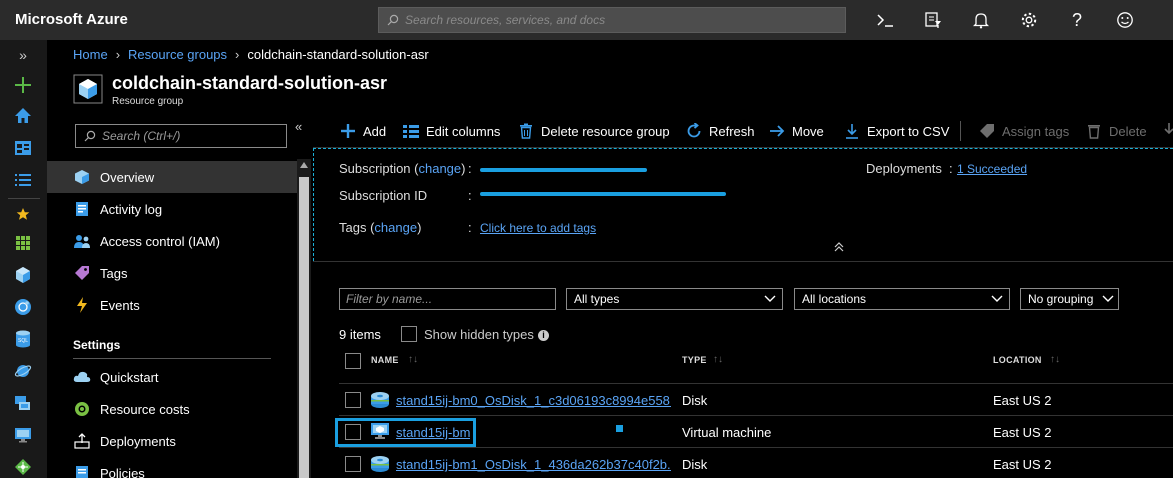 The height and width of the screenshot is (478, 1173). I want to click on add-button: Add, so click(362, 131).